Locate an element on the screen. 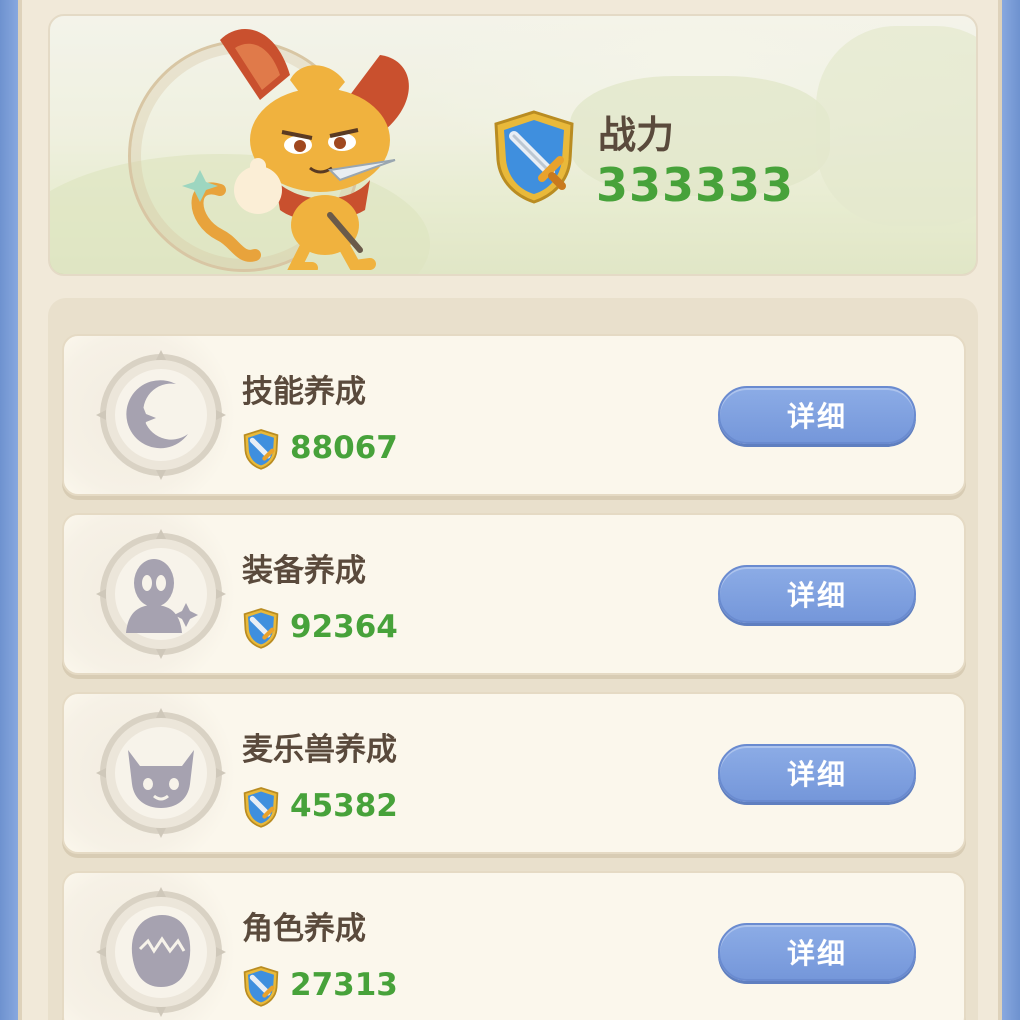 The width and height of the screenshot is (1020, 1020). power-value: 333333 is located at coordinates (695, 185).